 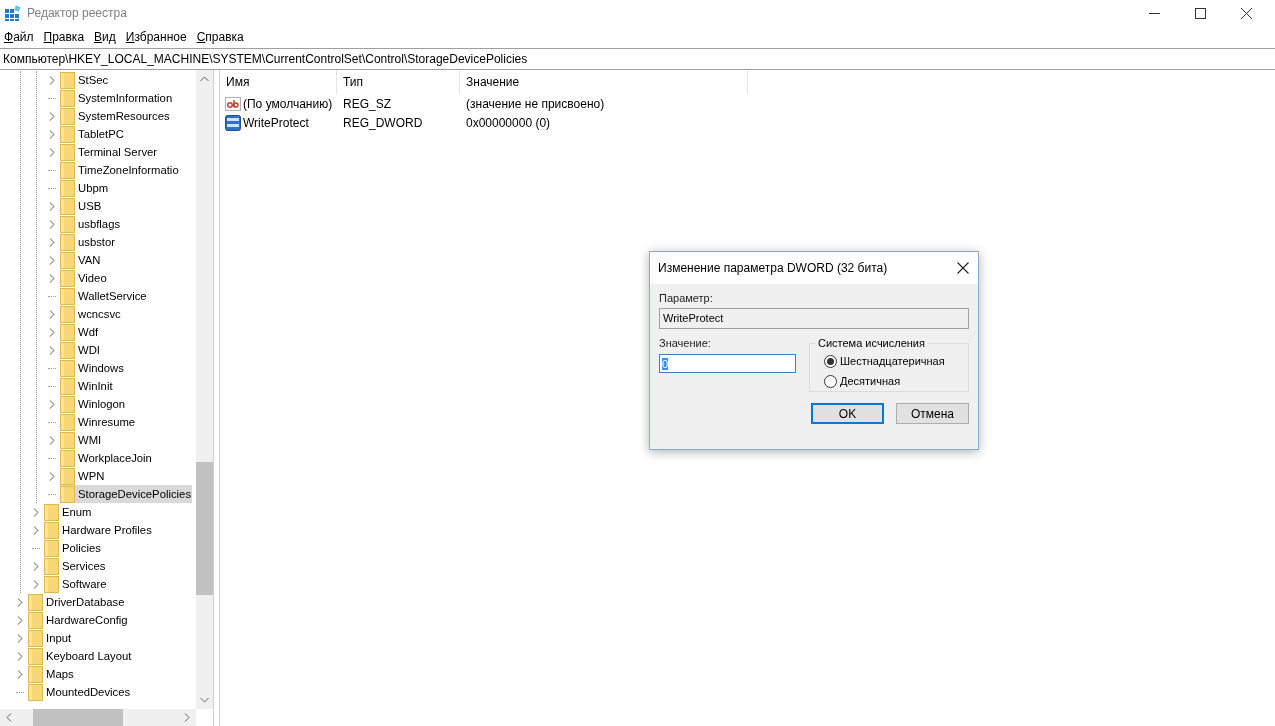 I want to click on tree-item: Enum, so click(x=68, y=512).